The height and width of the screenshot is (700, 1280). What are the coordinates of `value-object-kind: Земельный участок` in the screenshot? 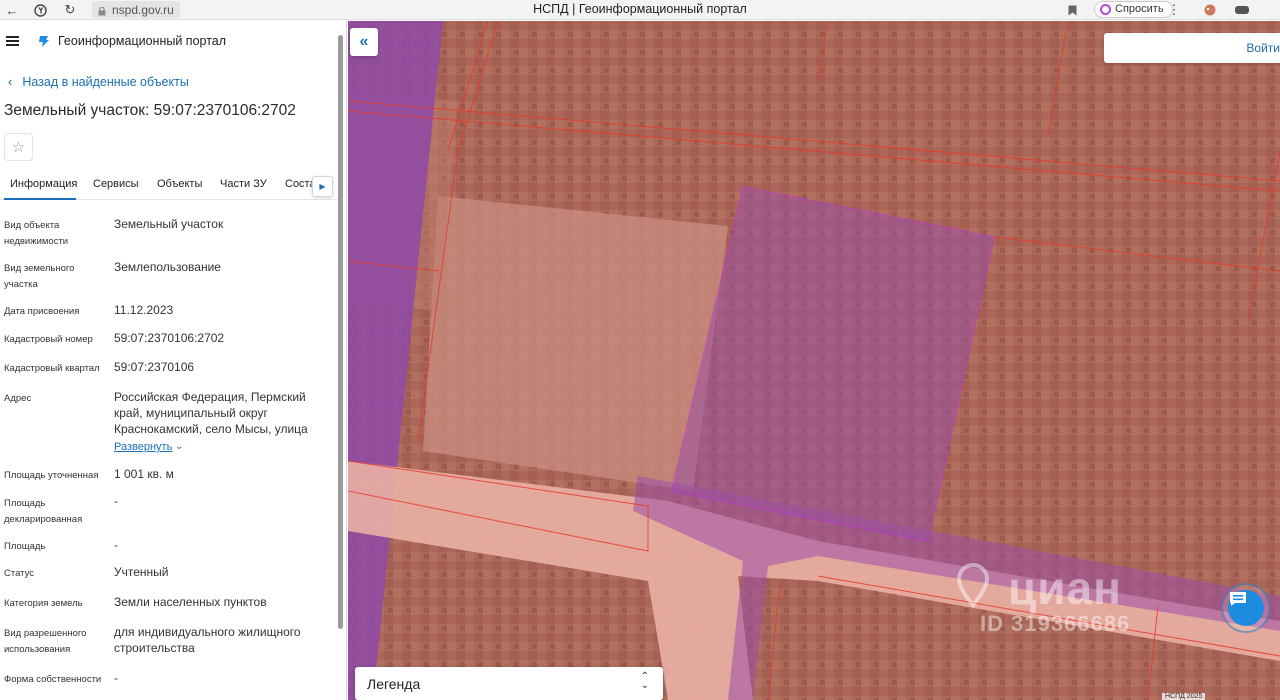 It's located at (169, 224).